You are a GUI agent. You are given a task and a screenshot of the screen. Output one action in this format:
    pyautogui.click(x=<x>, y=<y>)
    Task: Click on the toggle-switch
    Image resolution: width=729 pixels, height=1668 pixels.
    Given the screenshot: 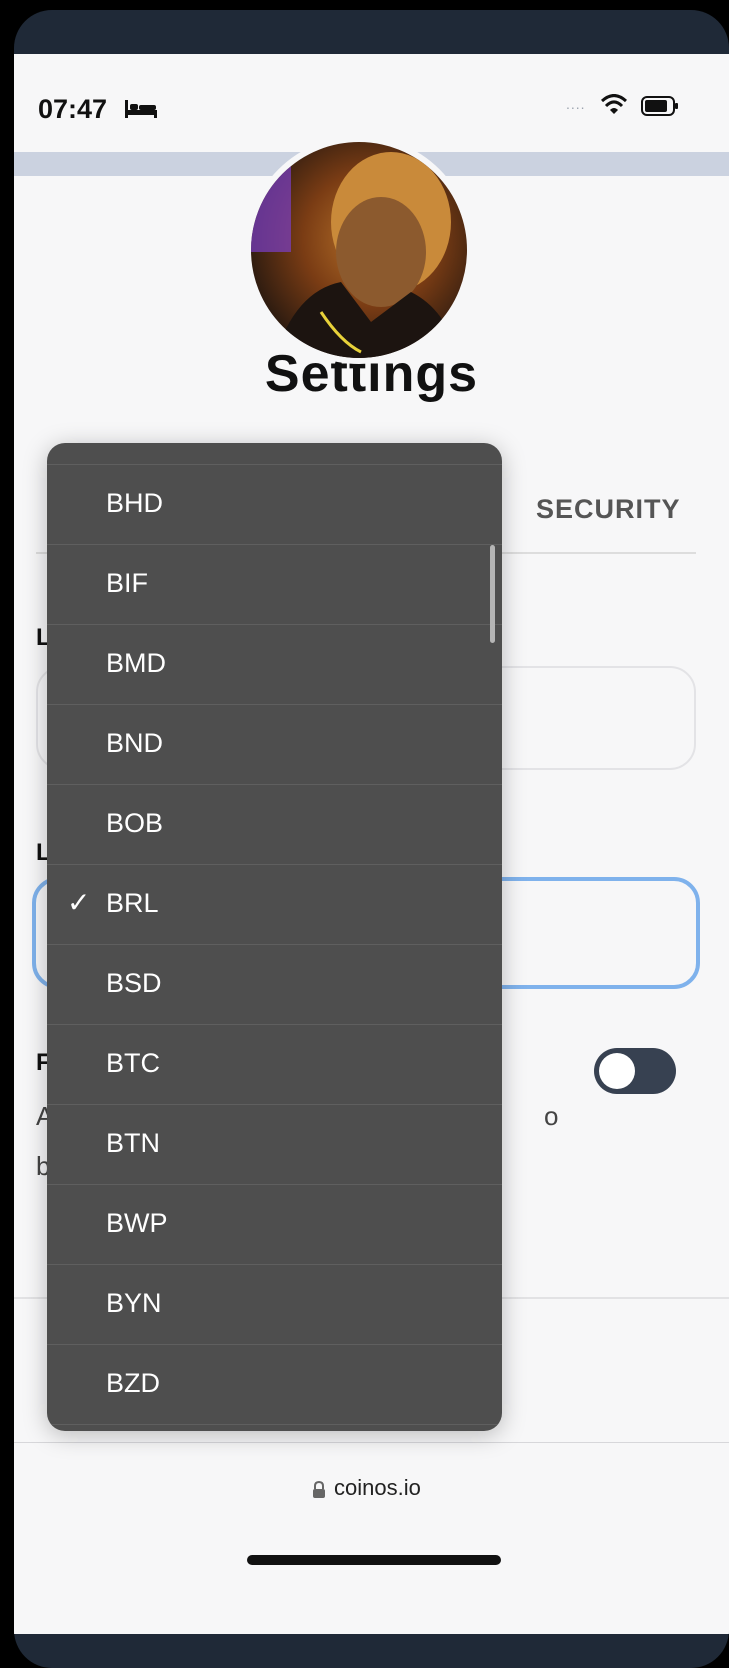 What is the action you would take?
    pyautogui.click(x=635, y=1071)
    